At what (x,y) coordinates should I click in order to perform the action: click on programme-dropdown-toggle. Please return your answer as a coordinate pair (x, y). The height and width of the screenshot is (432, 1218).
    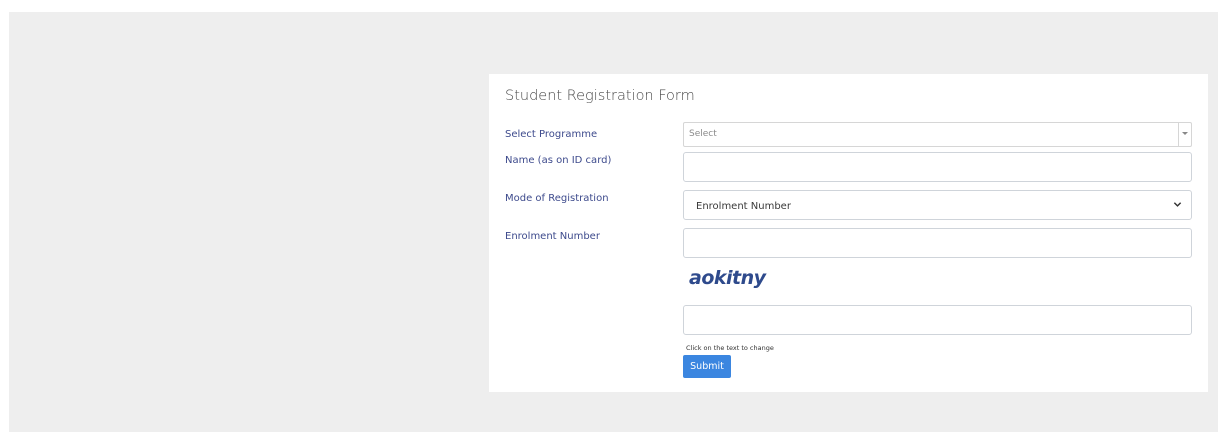
    Looking at the image, I should click on (1184, 134).